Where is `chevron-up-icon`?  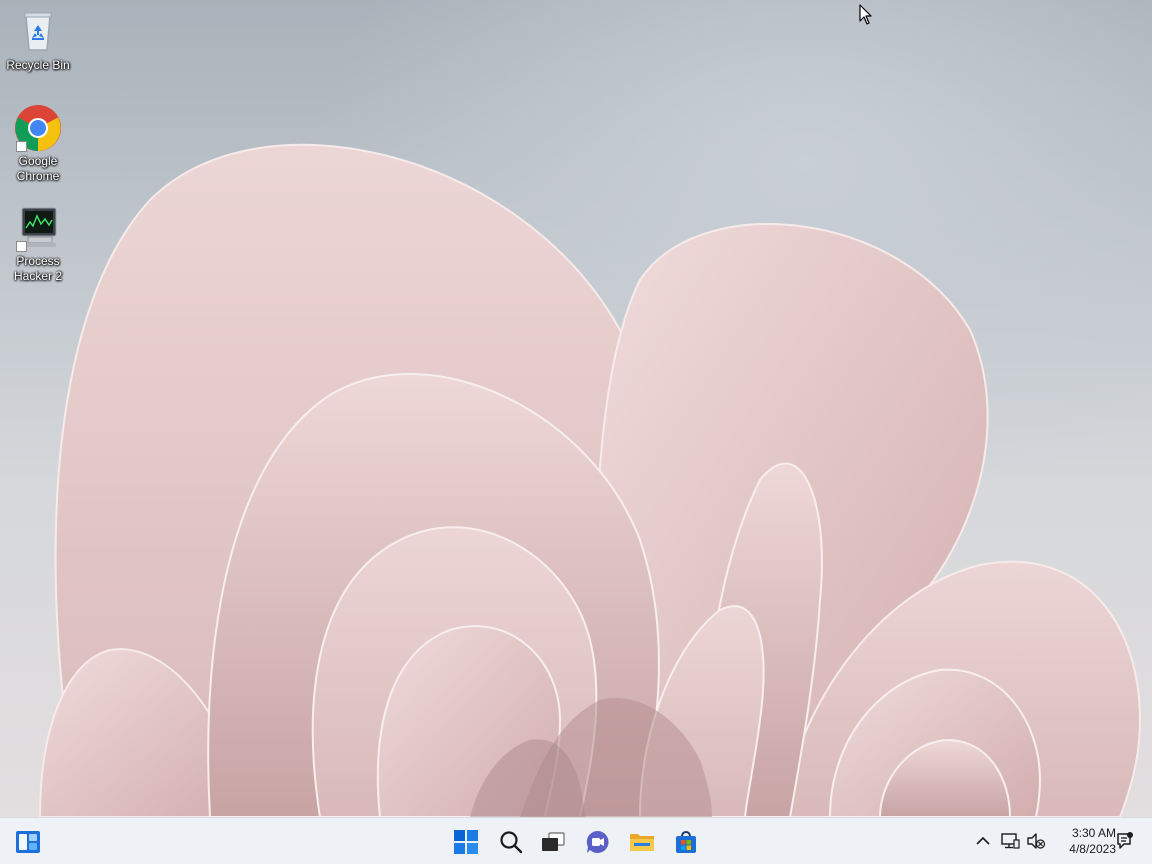 chevron-up-icon is located at coordinates (983, 840).